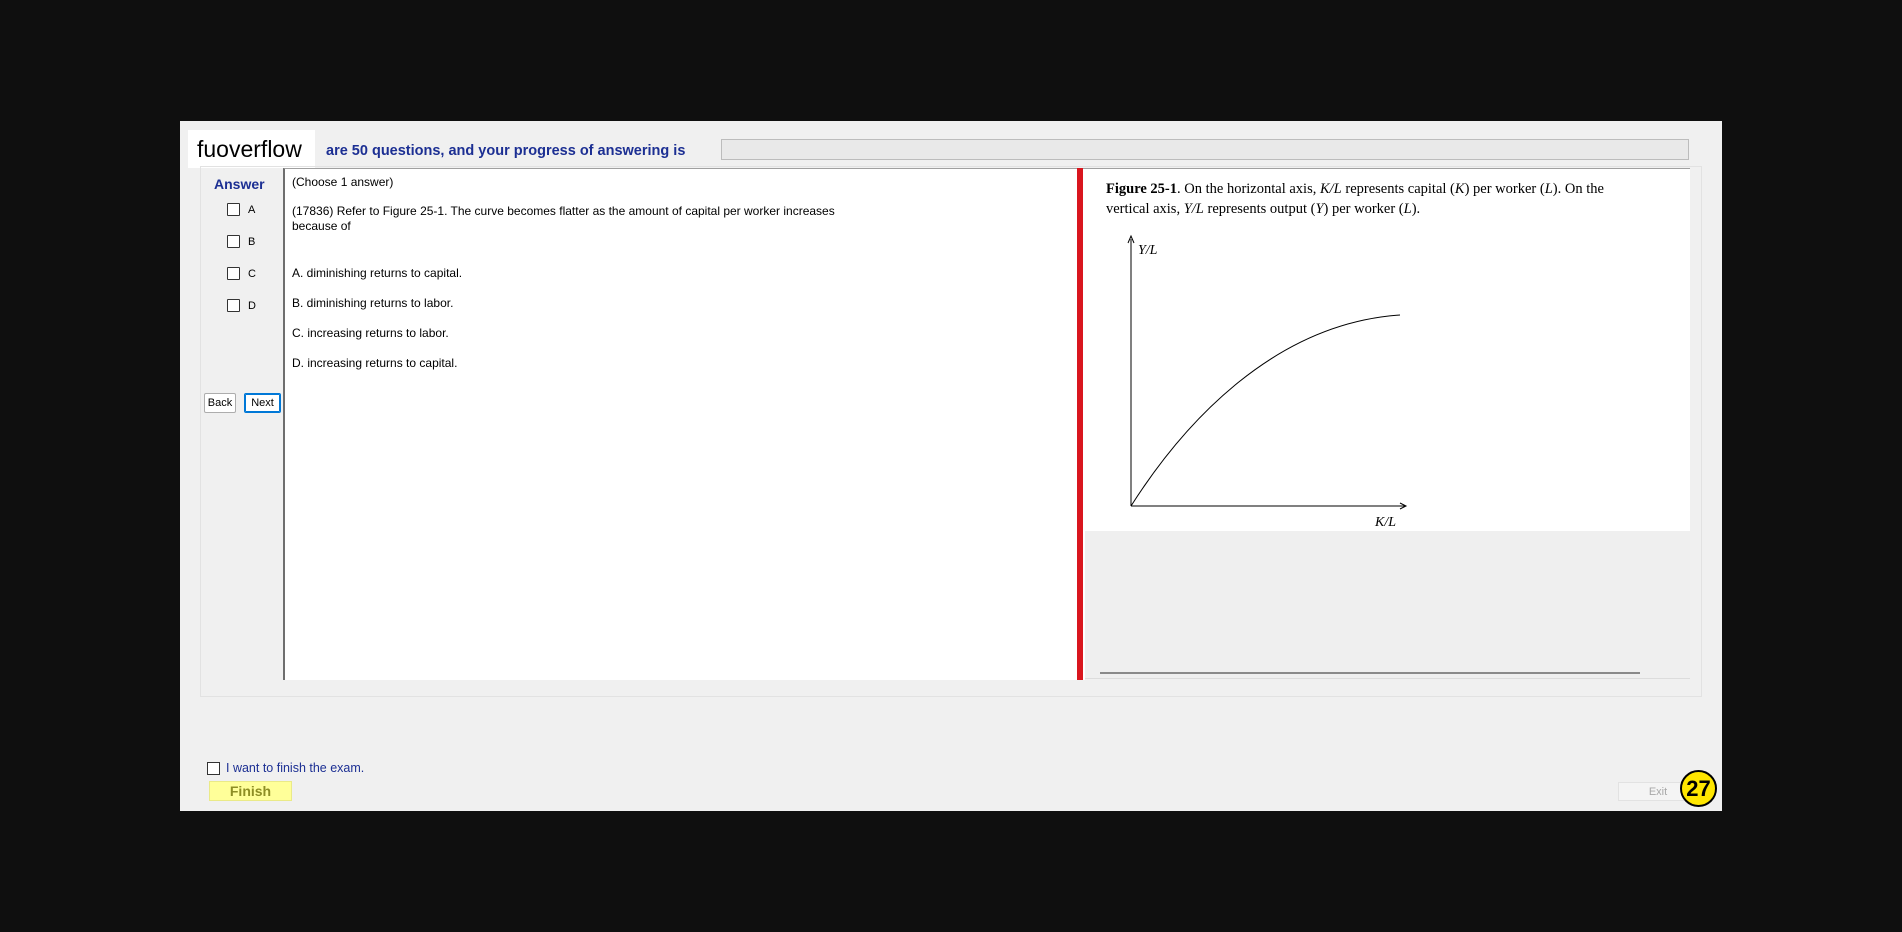 Image resolution: width=1902 pixels, height=932 pixels. What do you see at coordinates (295, 768) in the screenshot?
I see `finish-confirm-label: I want to finish the exam.` at bounding box center [295, 768].